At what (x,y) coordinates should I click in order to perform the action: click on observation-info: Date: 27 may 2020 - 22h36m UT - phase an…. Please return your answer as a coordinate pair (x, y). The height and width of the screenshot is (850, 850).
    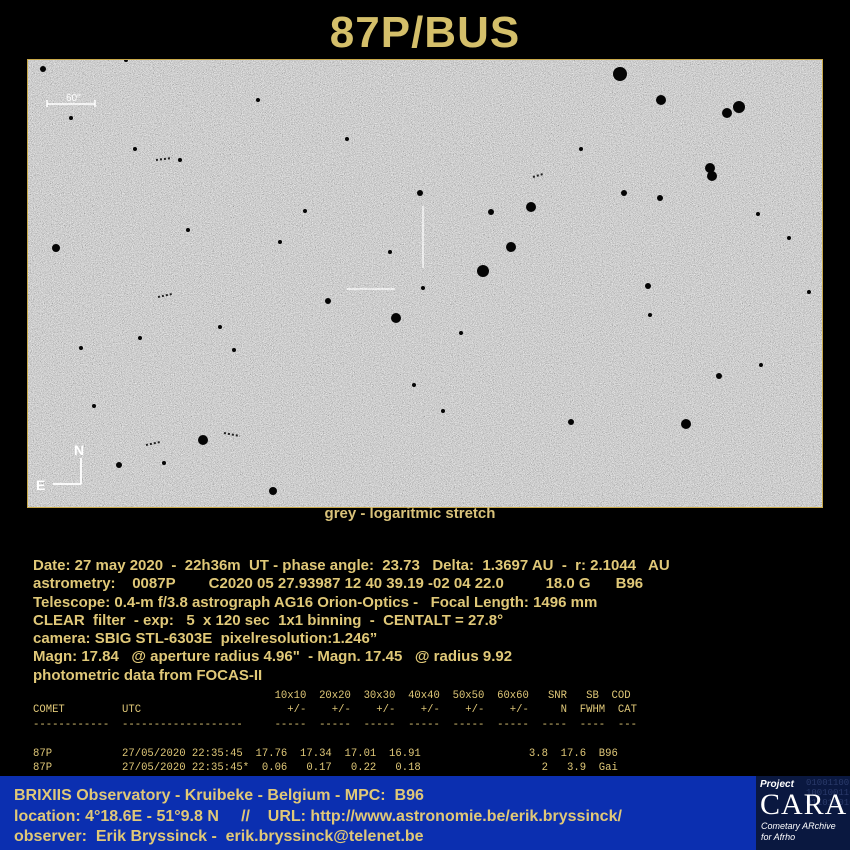
    Looking at the image, I should click on (433, 621).